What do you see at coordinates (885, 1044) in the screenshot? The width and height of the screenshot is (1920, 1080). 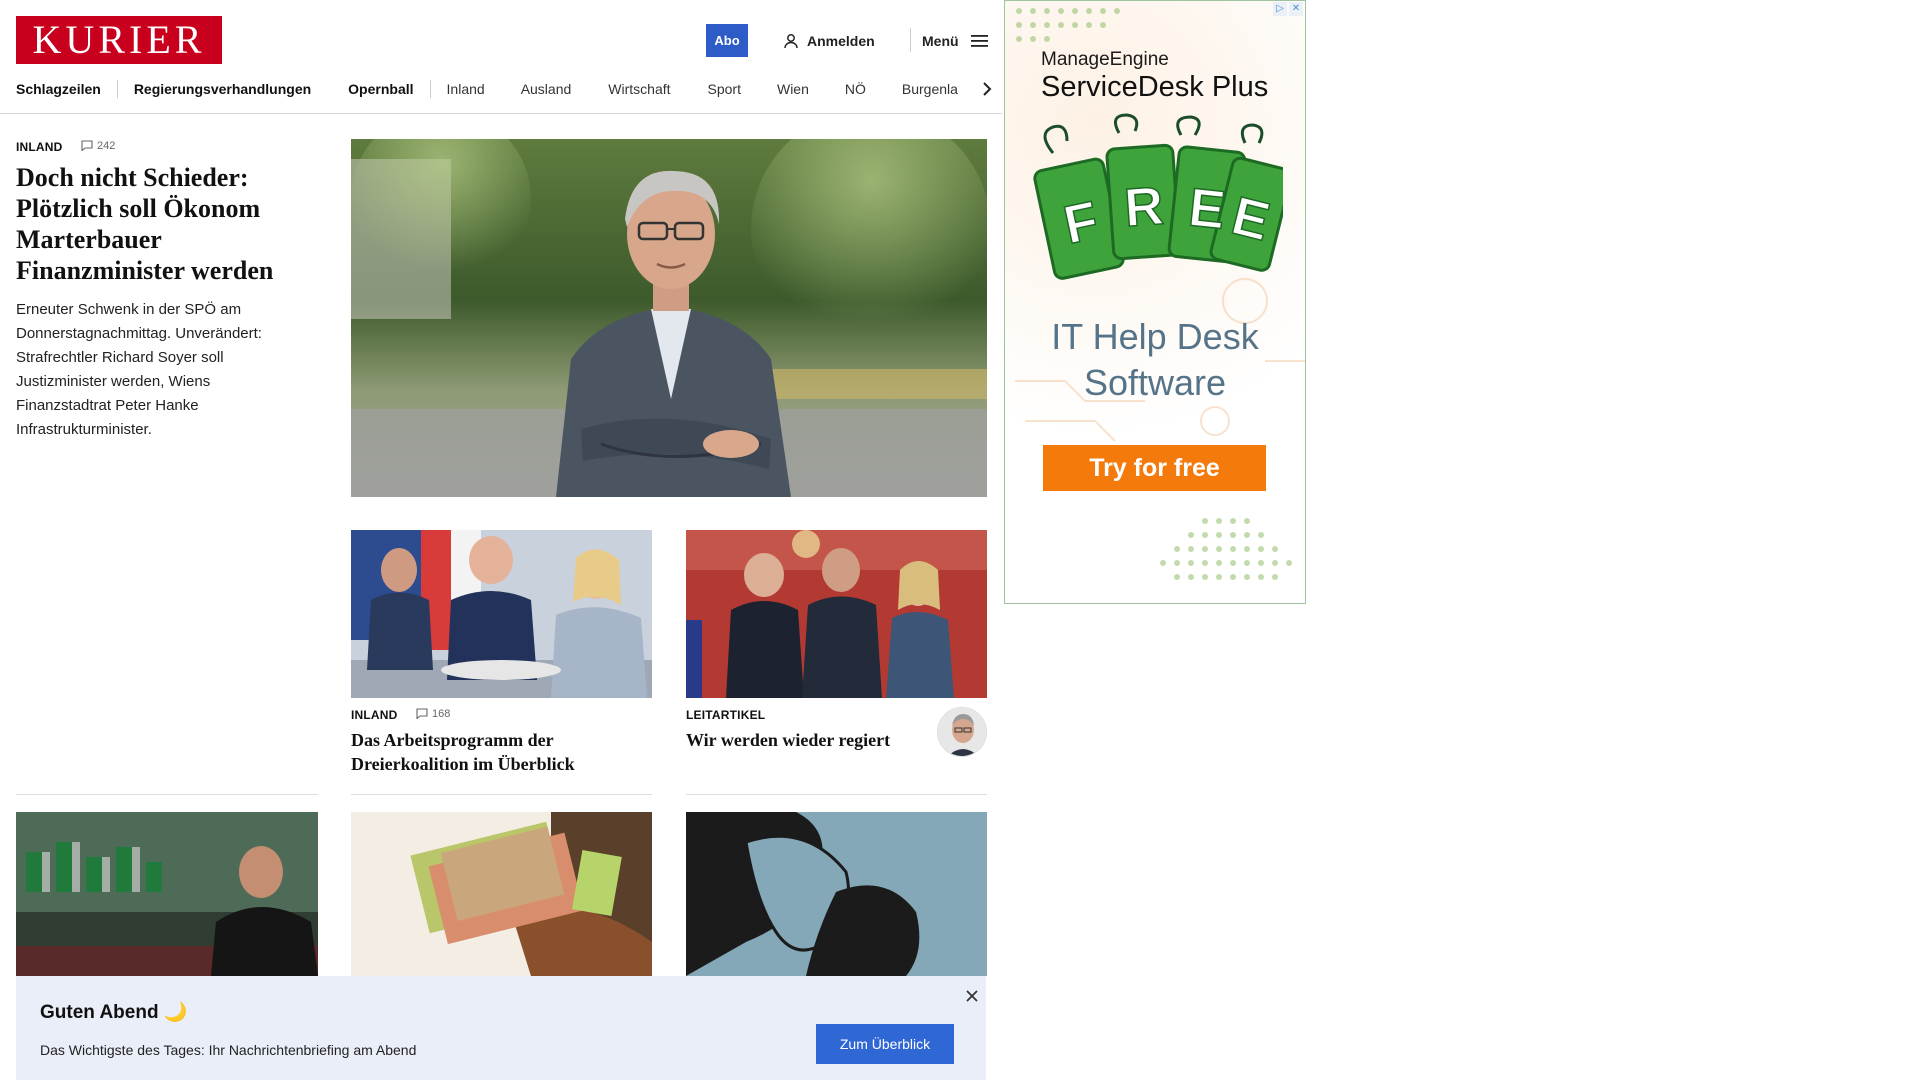 I see `briefing-overview-button: Zum Überblick` at bounding box center [885, 1044].